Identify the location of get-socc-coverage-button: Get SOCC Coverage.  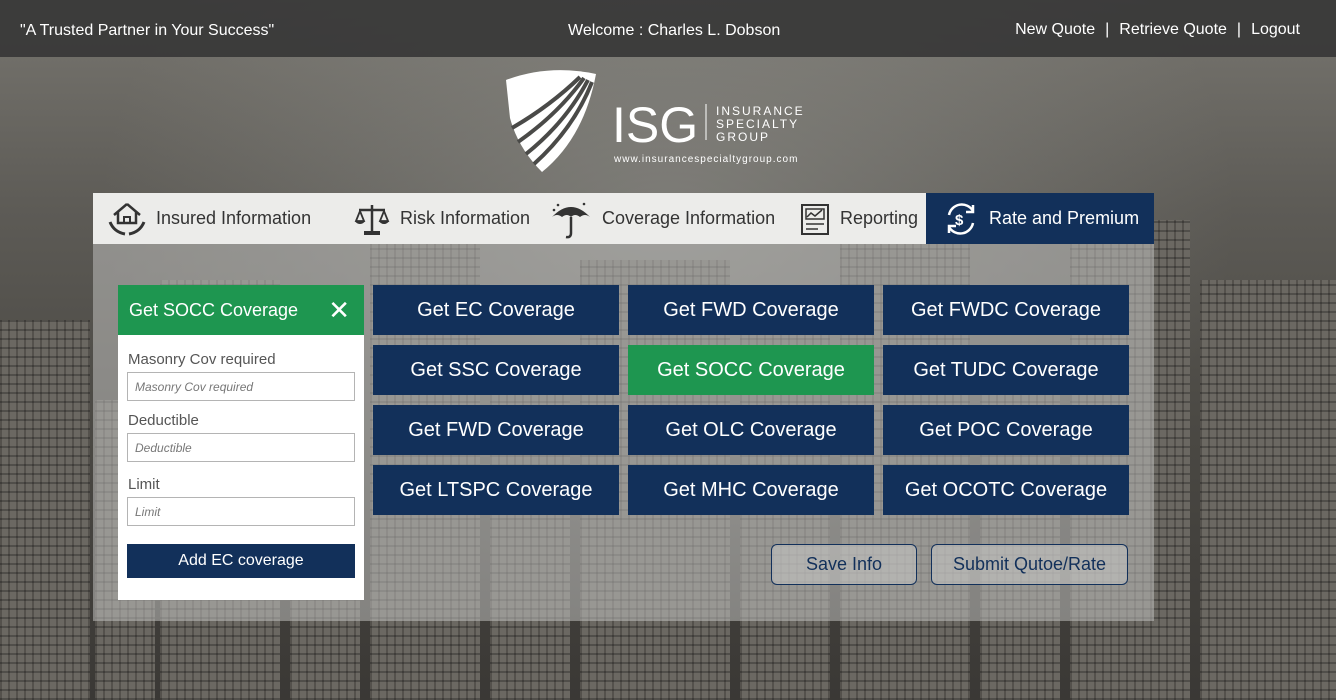
(751, 370).